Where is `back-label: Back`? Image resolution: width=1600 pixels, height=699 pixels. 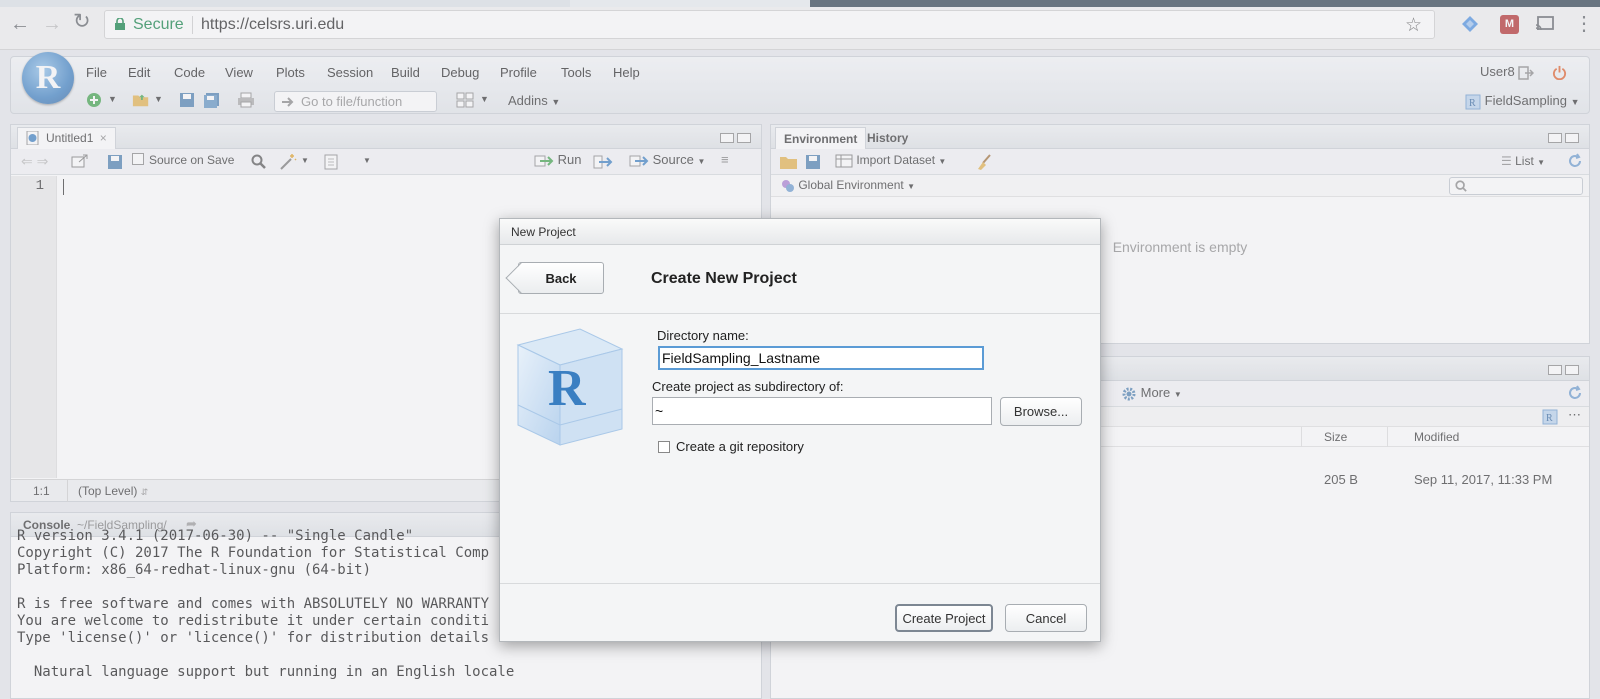
back-label: Back is located at coordinates (561, 278).